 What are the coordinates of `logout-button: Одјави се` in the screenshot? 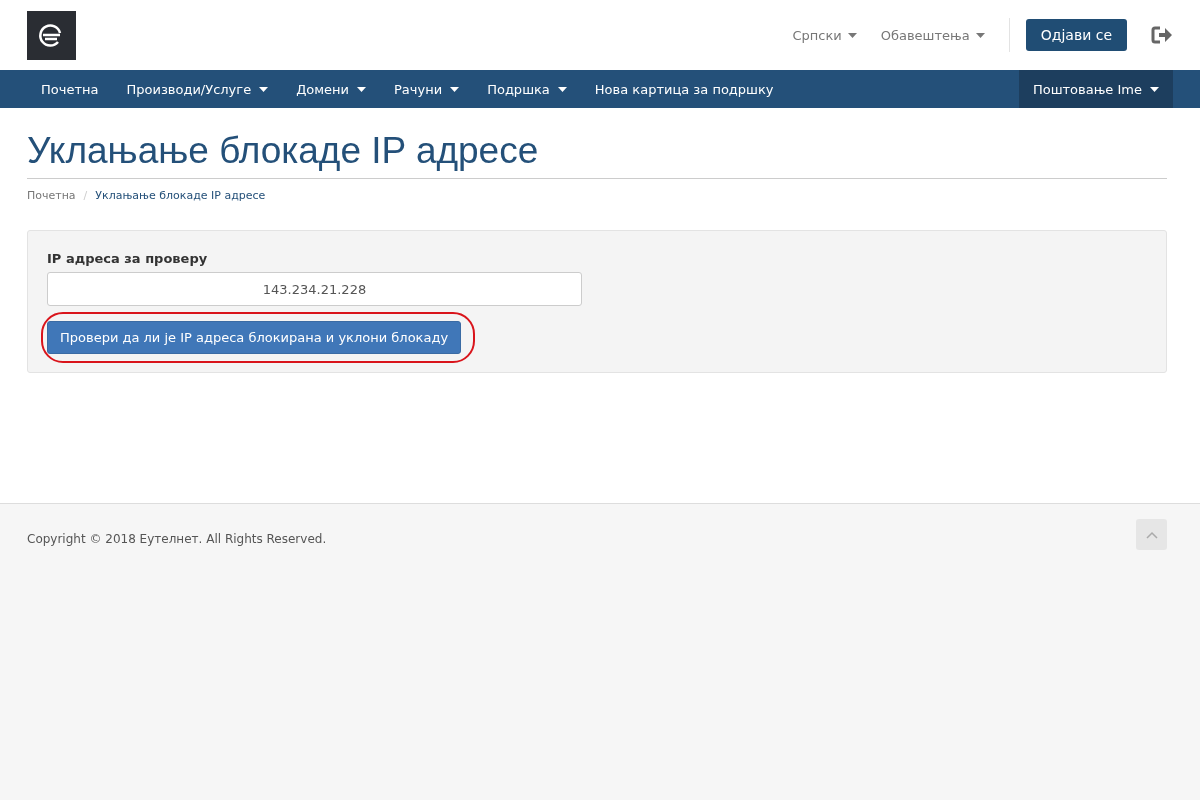 It's located at (1076, 35).